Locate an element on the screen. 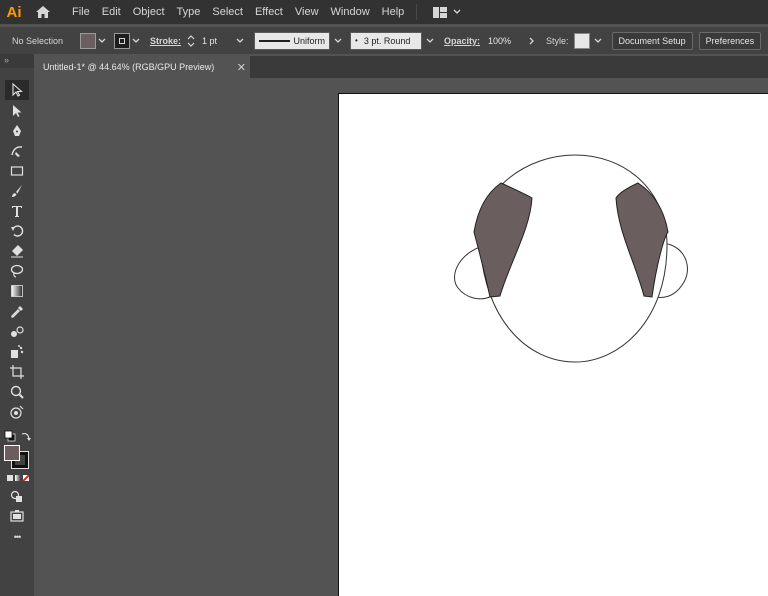 The image size is (768, 596). tools-panel: » ••• is located at coordinates (17, 325).